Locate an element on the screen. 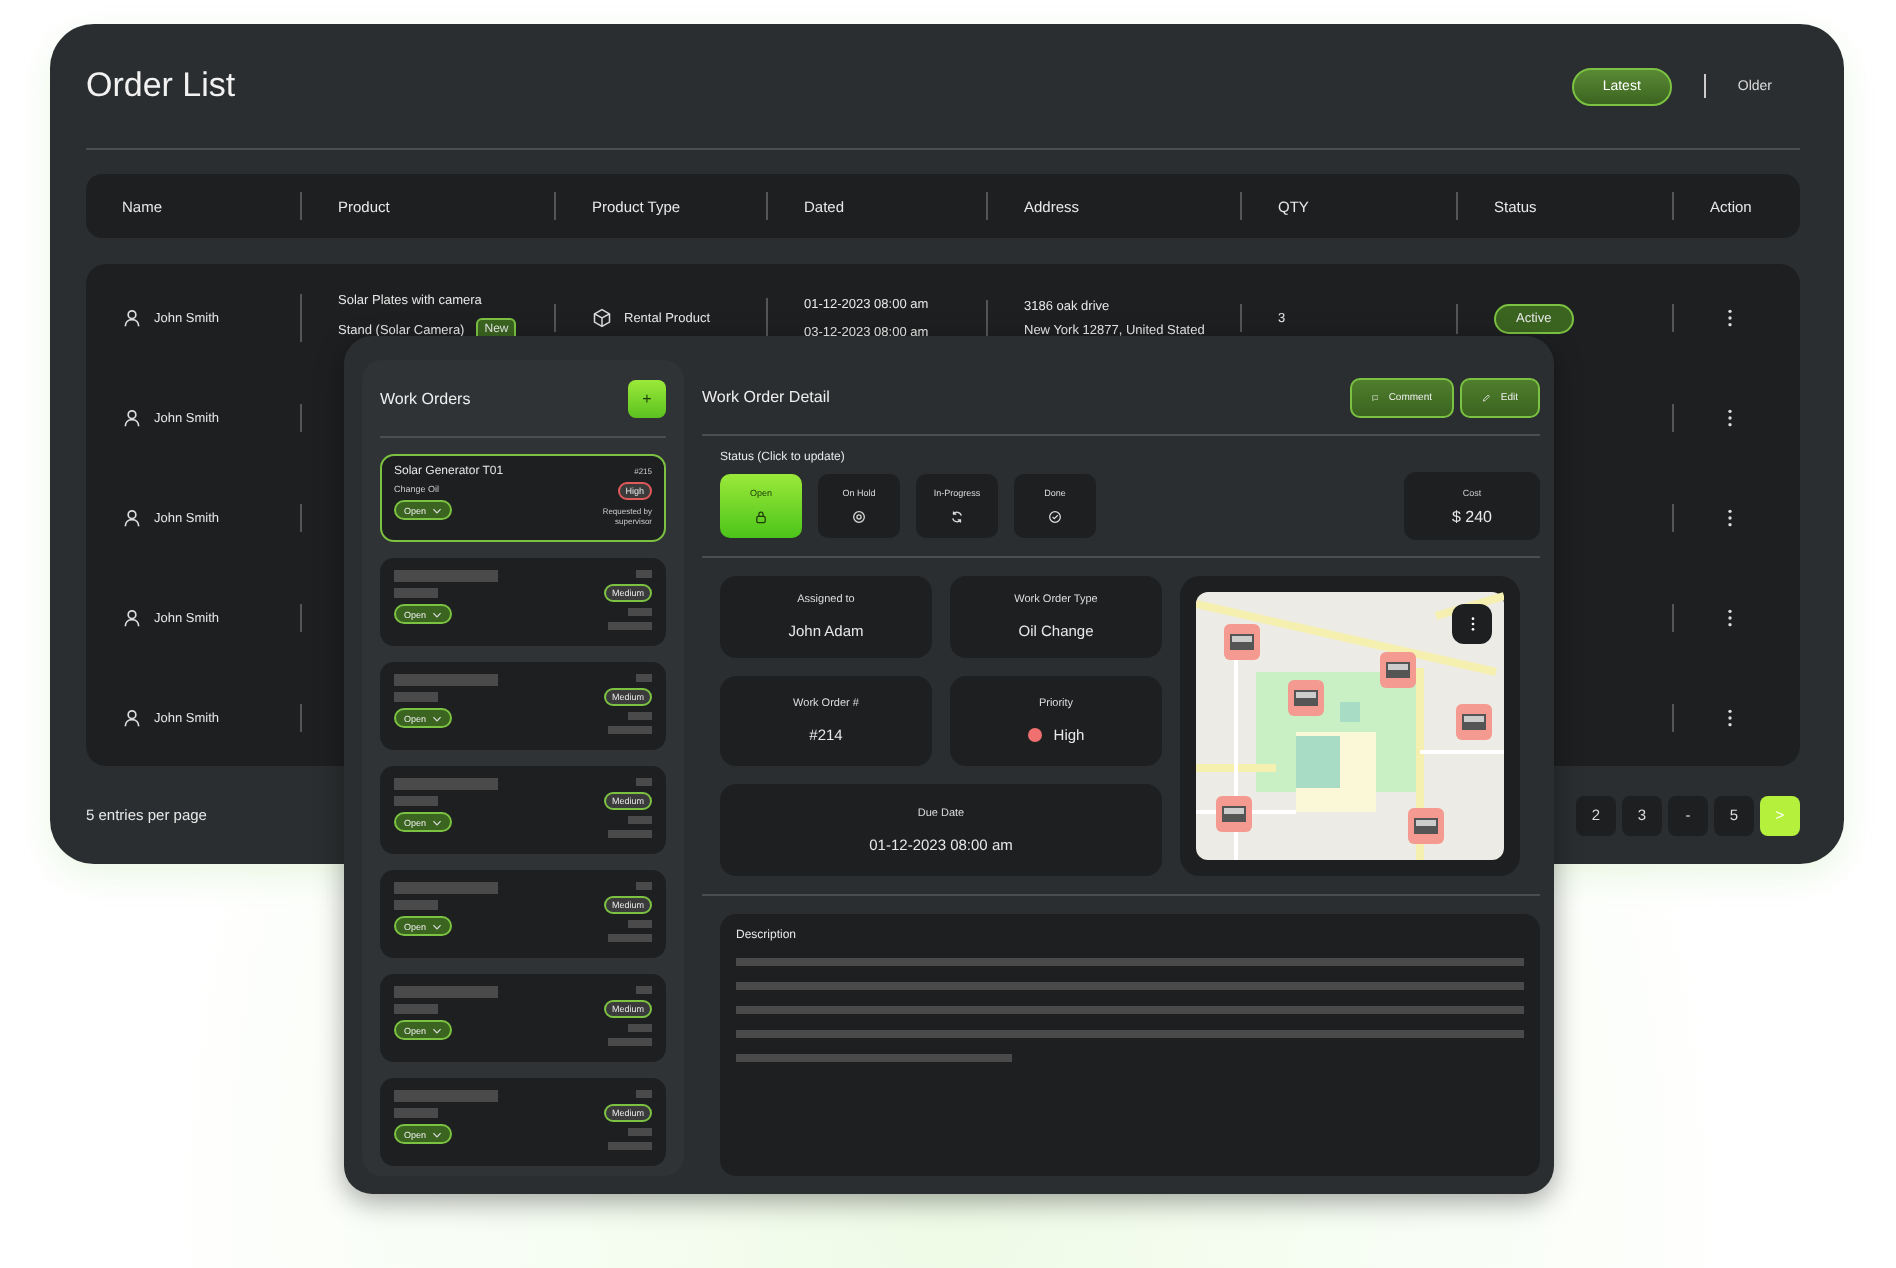 This screenshot has width=1896, height=1268. refresh-icon is located at coordinates (957, 517).